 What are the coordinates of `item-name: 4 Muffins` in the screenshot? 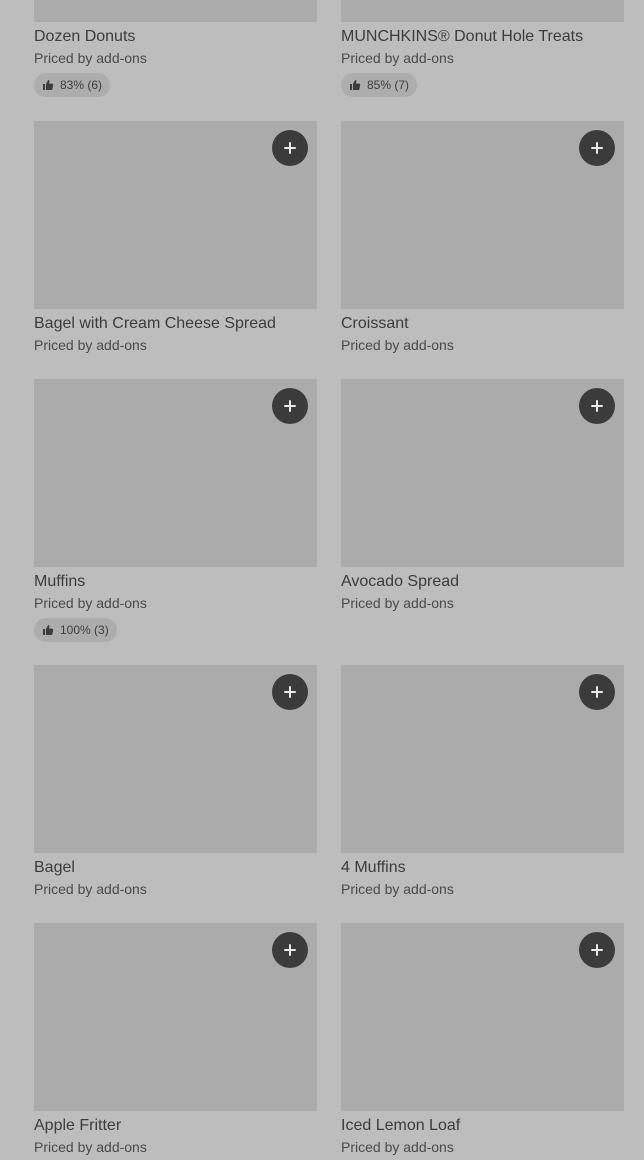 It's located at (482, 868).